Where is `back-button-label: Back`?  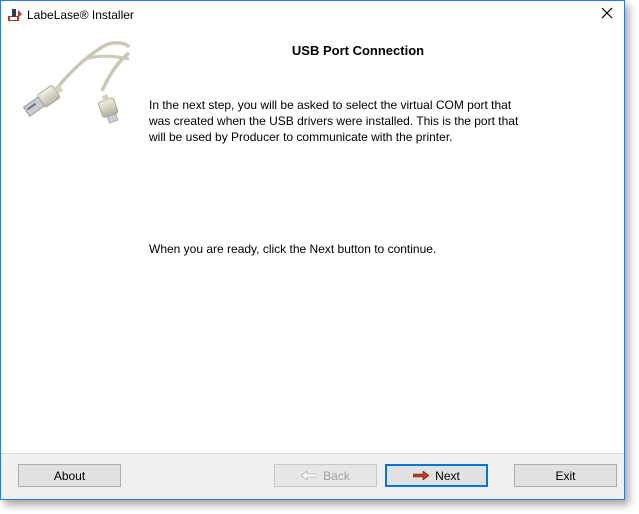 back-button-label: Back is located at coordinates (336, 475).